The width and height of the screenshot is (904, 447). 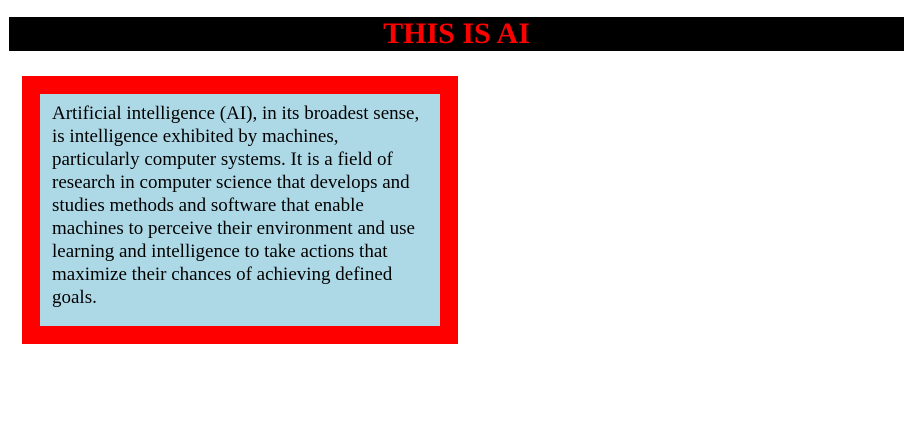 I want to click on page-header: THIS IS AI, so click(x=456, y=34).